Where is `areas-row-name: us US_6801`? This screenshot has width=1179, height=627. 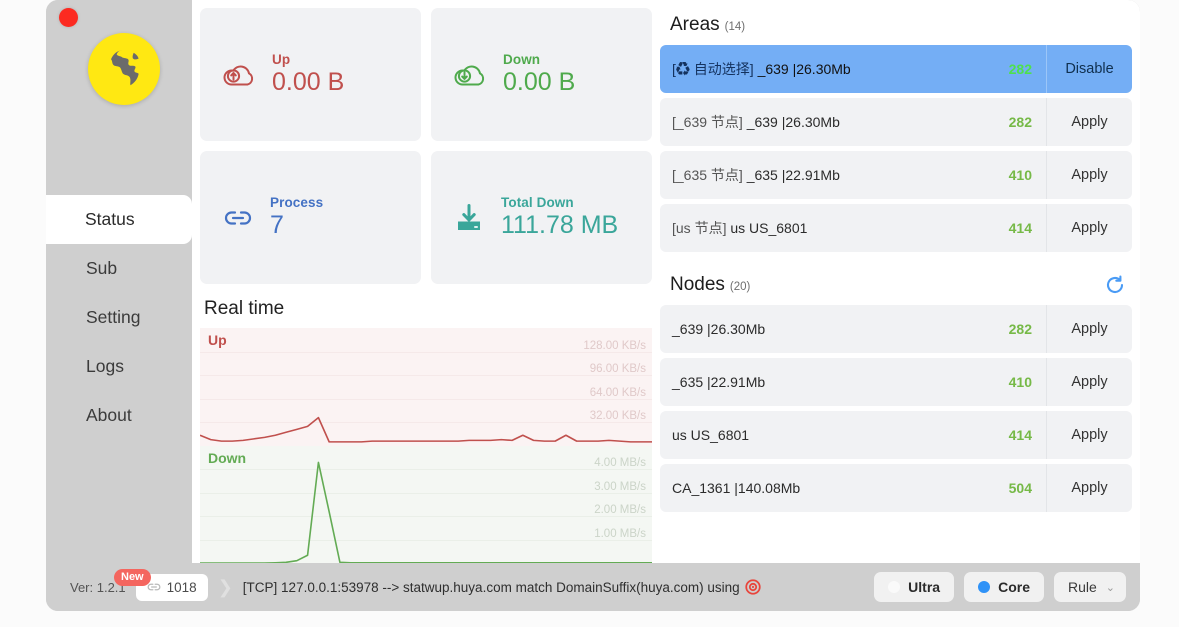
areas-row-name: us US_6801 is located at coordinates (769, 228).